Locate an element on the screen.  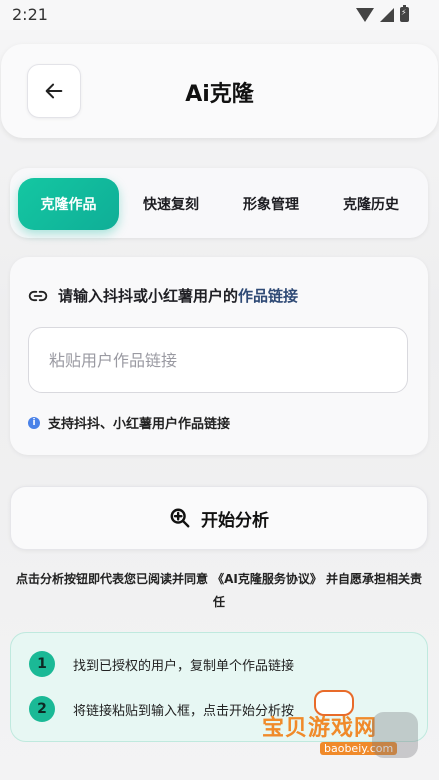
tab-clone-history: 克隆历史 is located at coordinates (371, 204).